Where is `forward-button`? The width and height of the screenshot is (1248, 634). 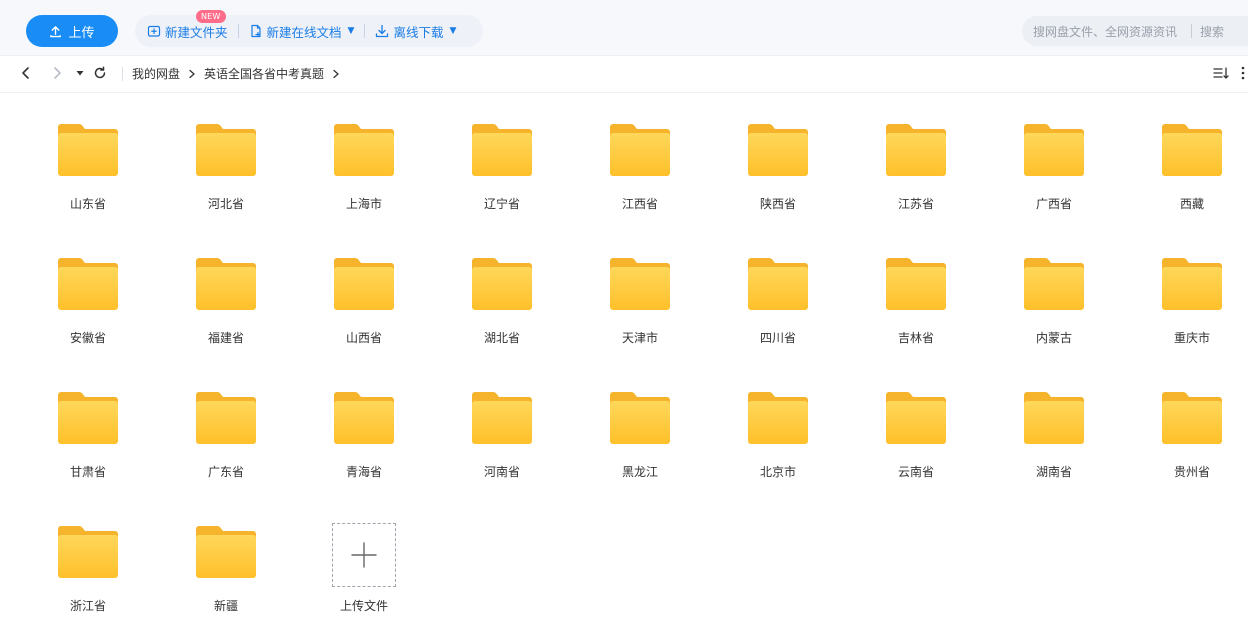 forward-button is located at coordinates (57, 73).